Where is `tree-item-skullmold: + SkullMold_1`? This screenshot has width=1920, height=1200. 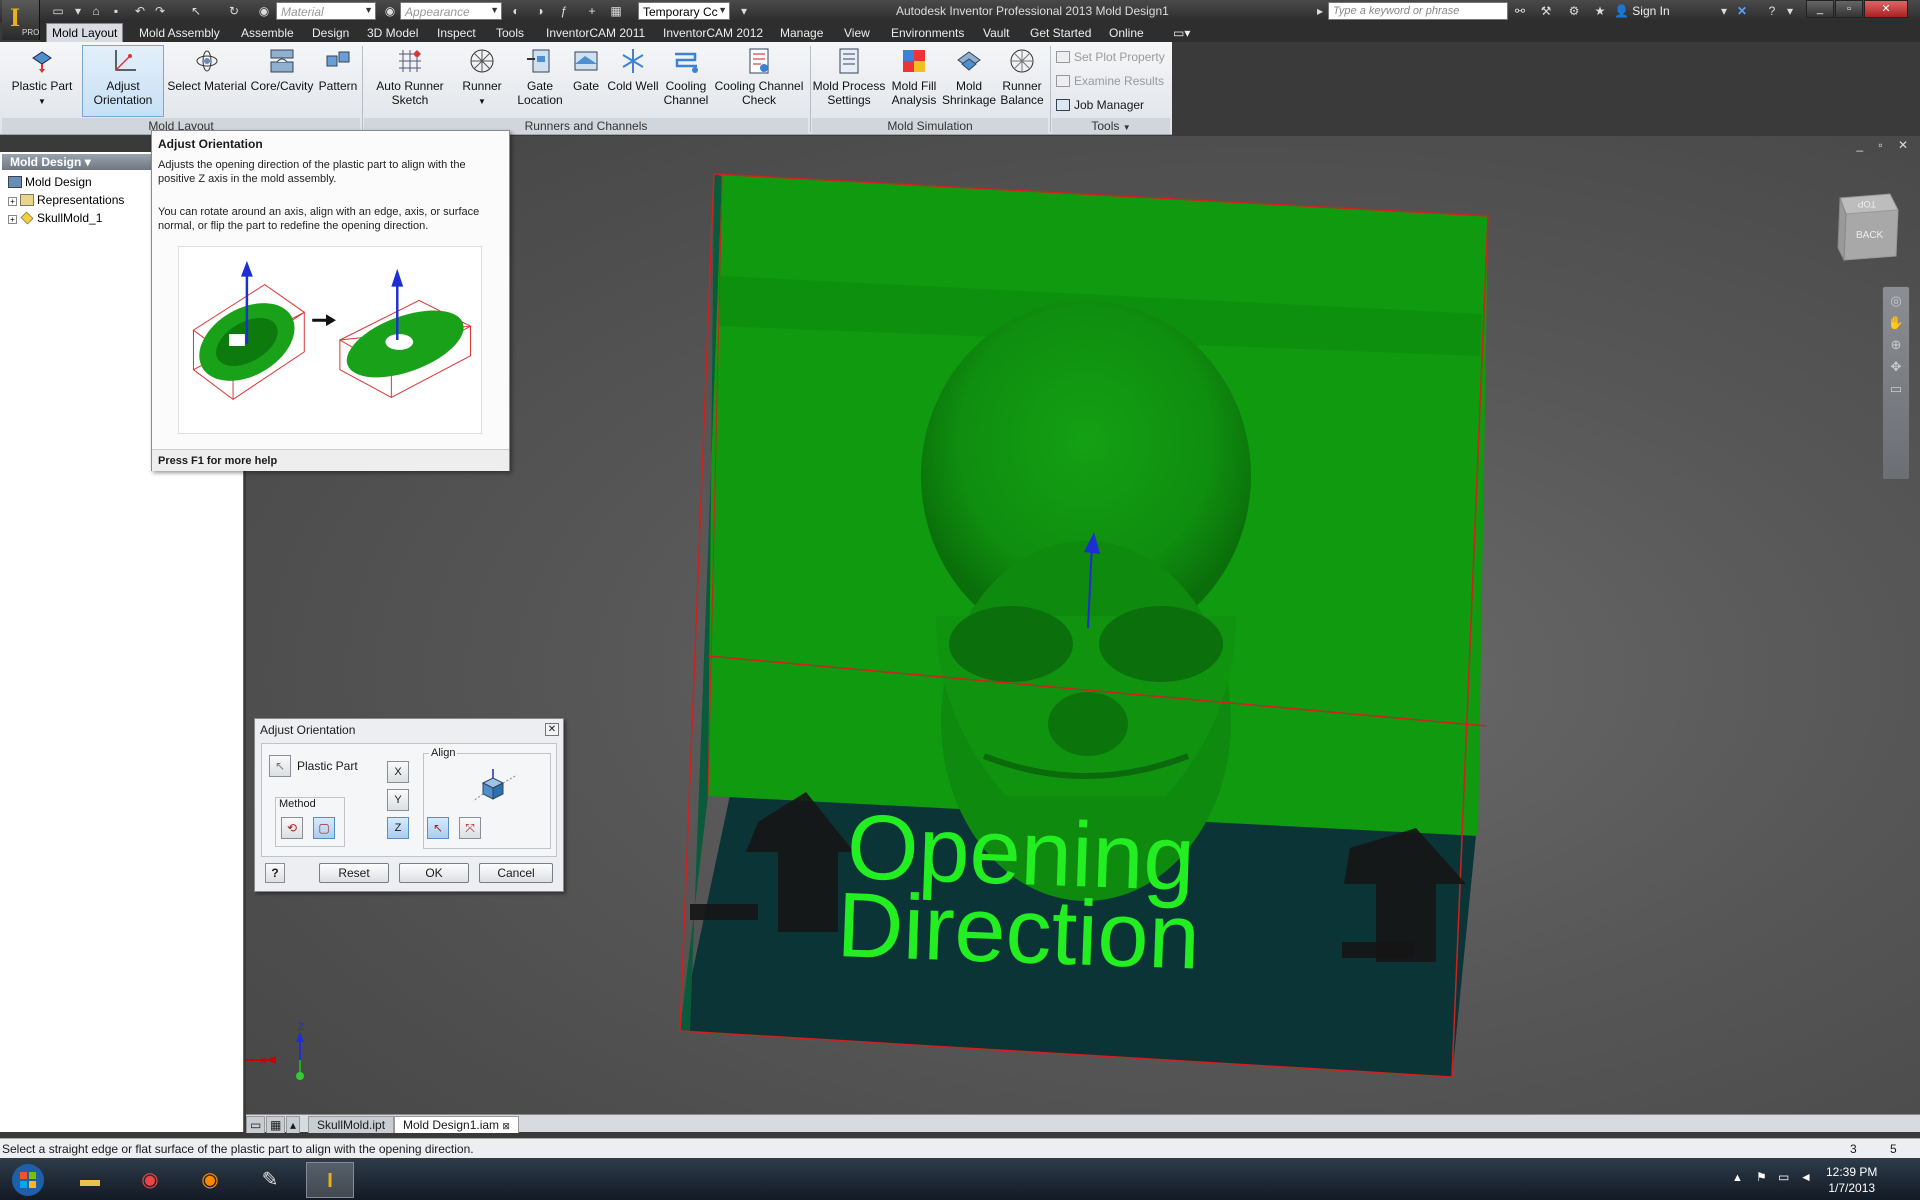
tree-item-skullmold: + SkullMold_1 is located at coordinates (55, 218).